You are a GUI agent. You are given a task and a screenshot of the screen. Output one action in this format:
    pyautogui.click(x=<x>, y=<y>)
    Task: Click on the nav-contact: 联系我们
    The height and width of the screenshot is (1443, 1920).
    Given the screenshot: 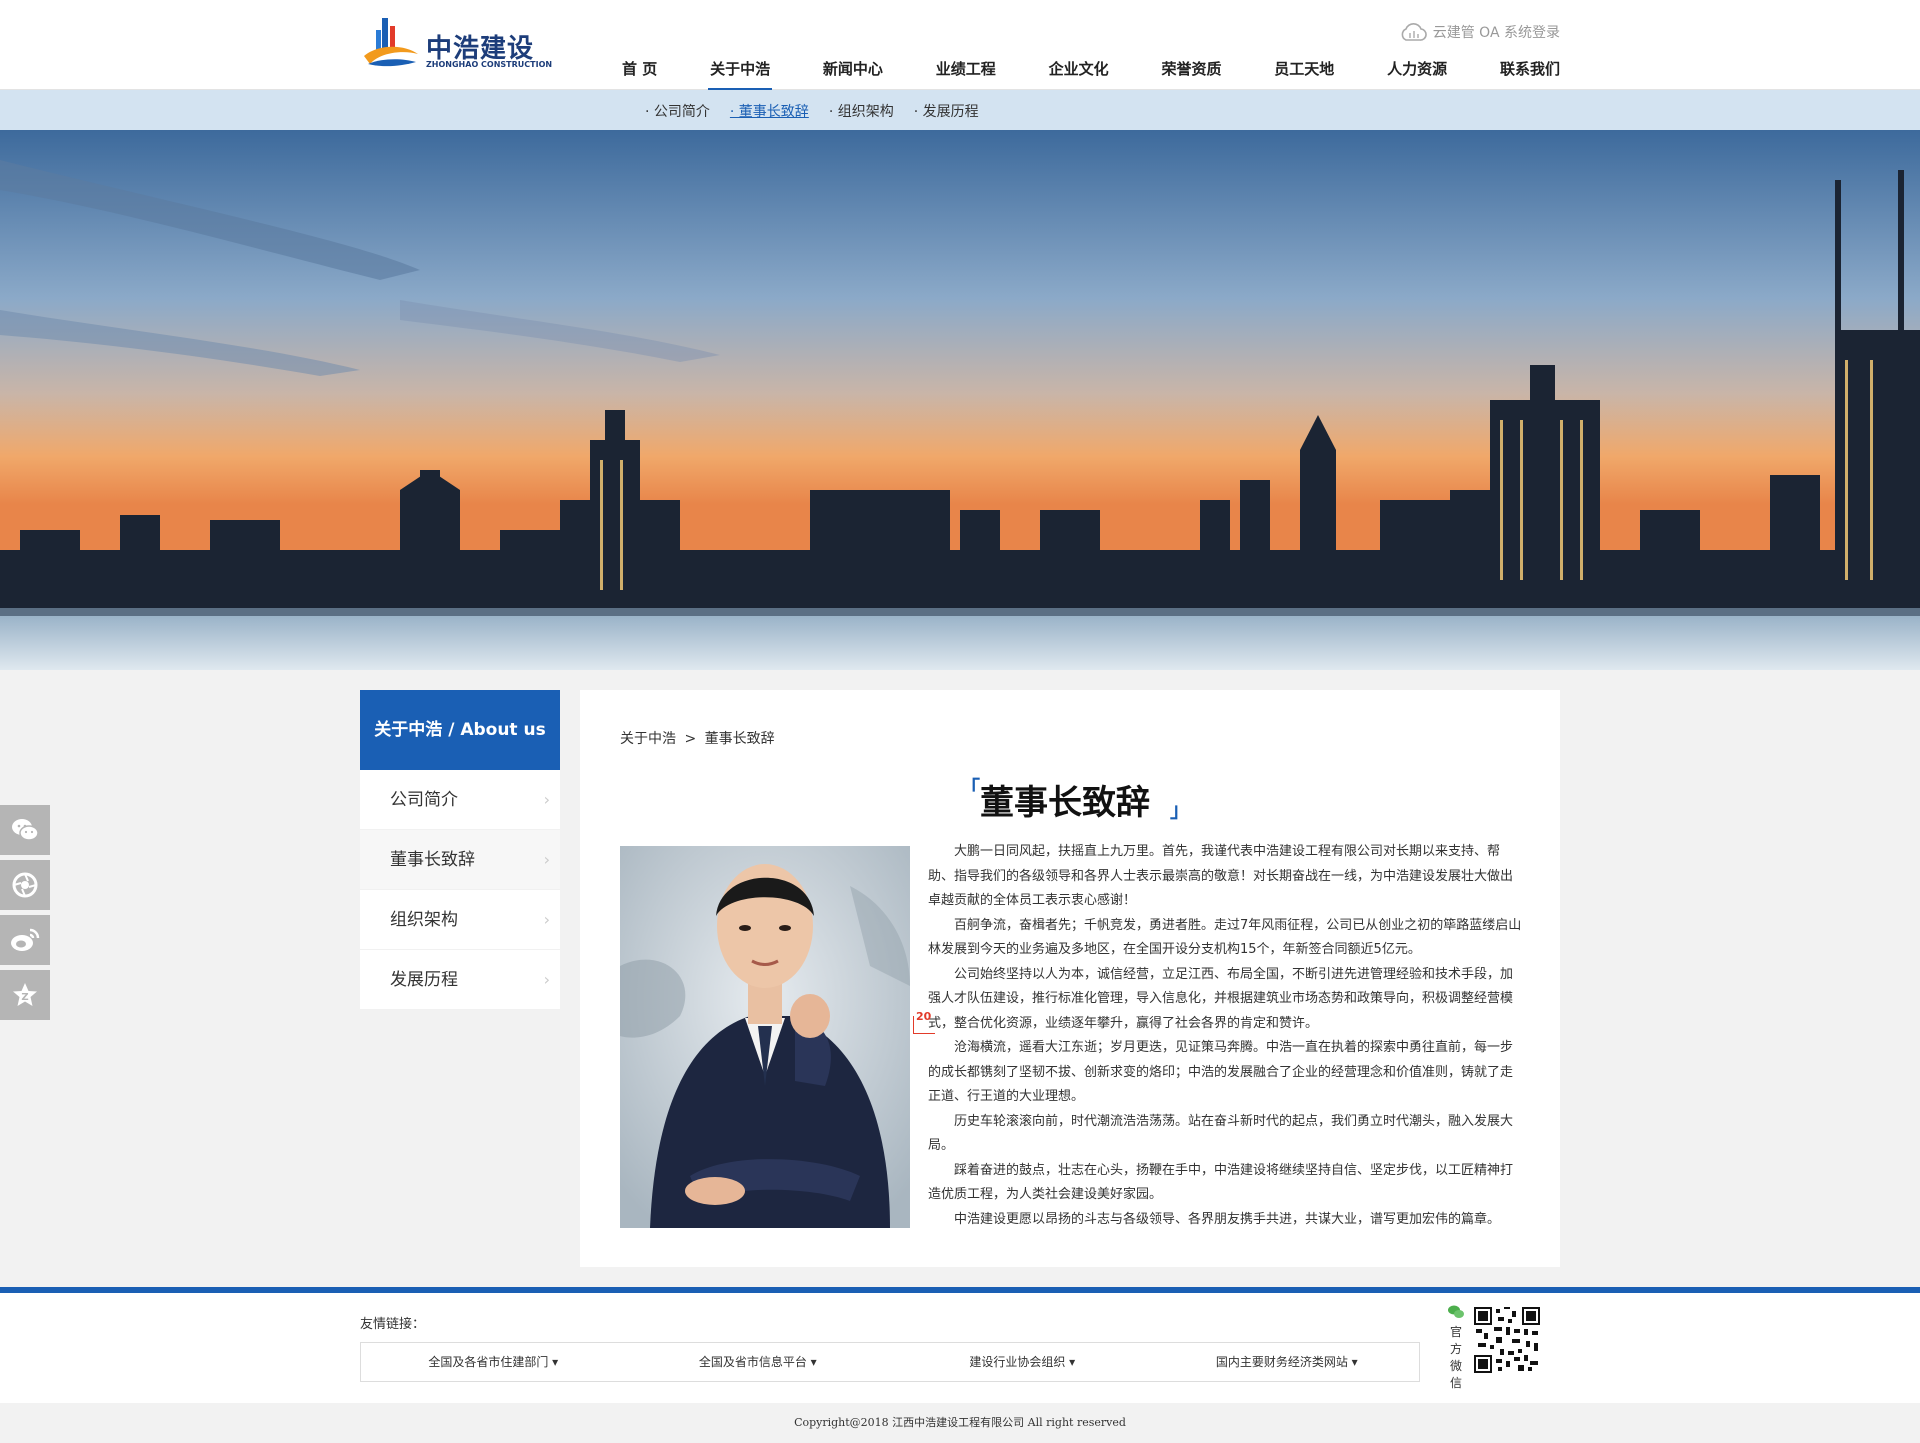 What is the action you would take?
    pyautogui.click(x=1530, y=74)
    